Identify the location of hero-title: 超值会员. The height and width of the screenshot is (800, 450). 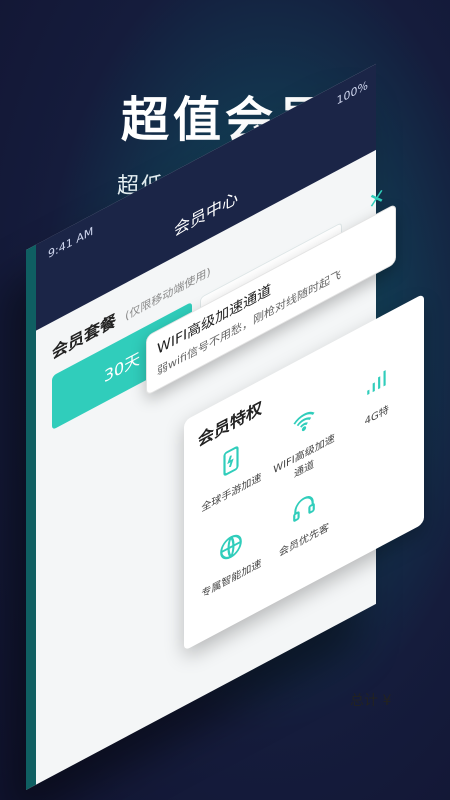
(224, 120).